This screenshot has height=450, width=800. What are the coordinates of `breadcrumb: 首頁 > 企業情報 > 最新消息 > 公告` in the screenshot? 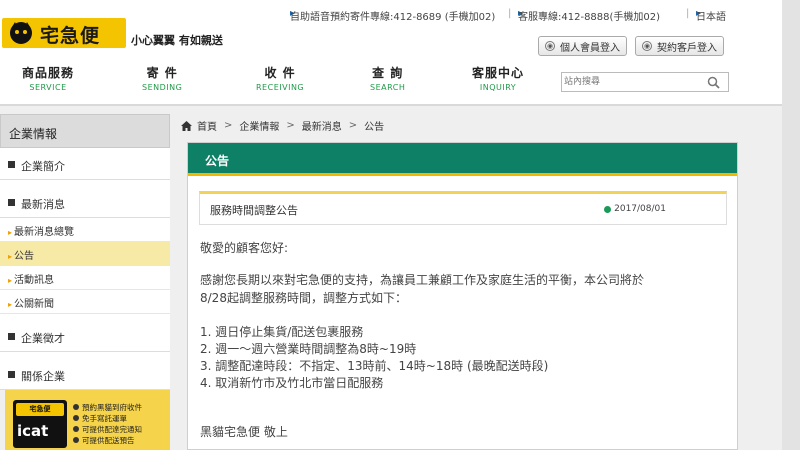 It's located at (282, 125).